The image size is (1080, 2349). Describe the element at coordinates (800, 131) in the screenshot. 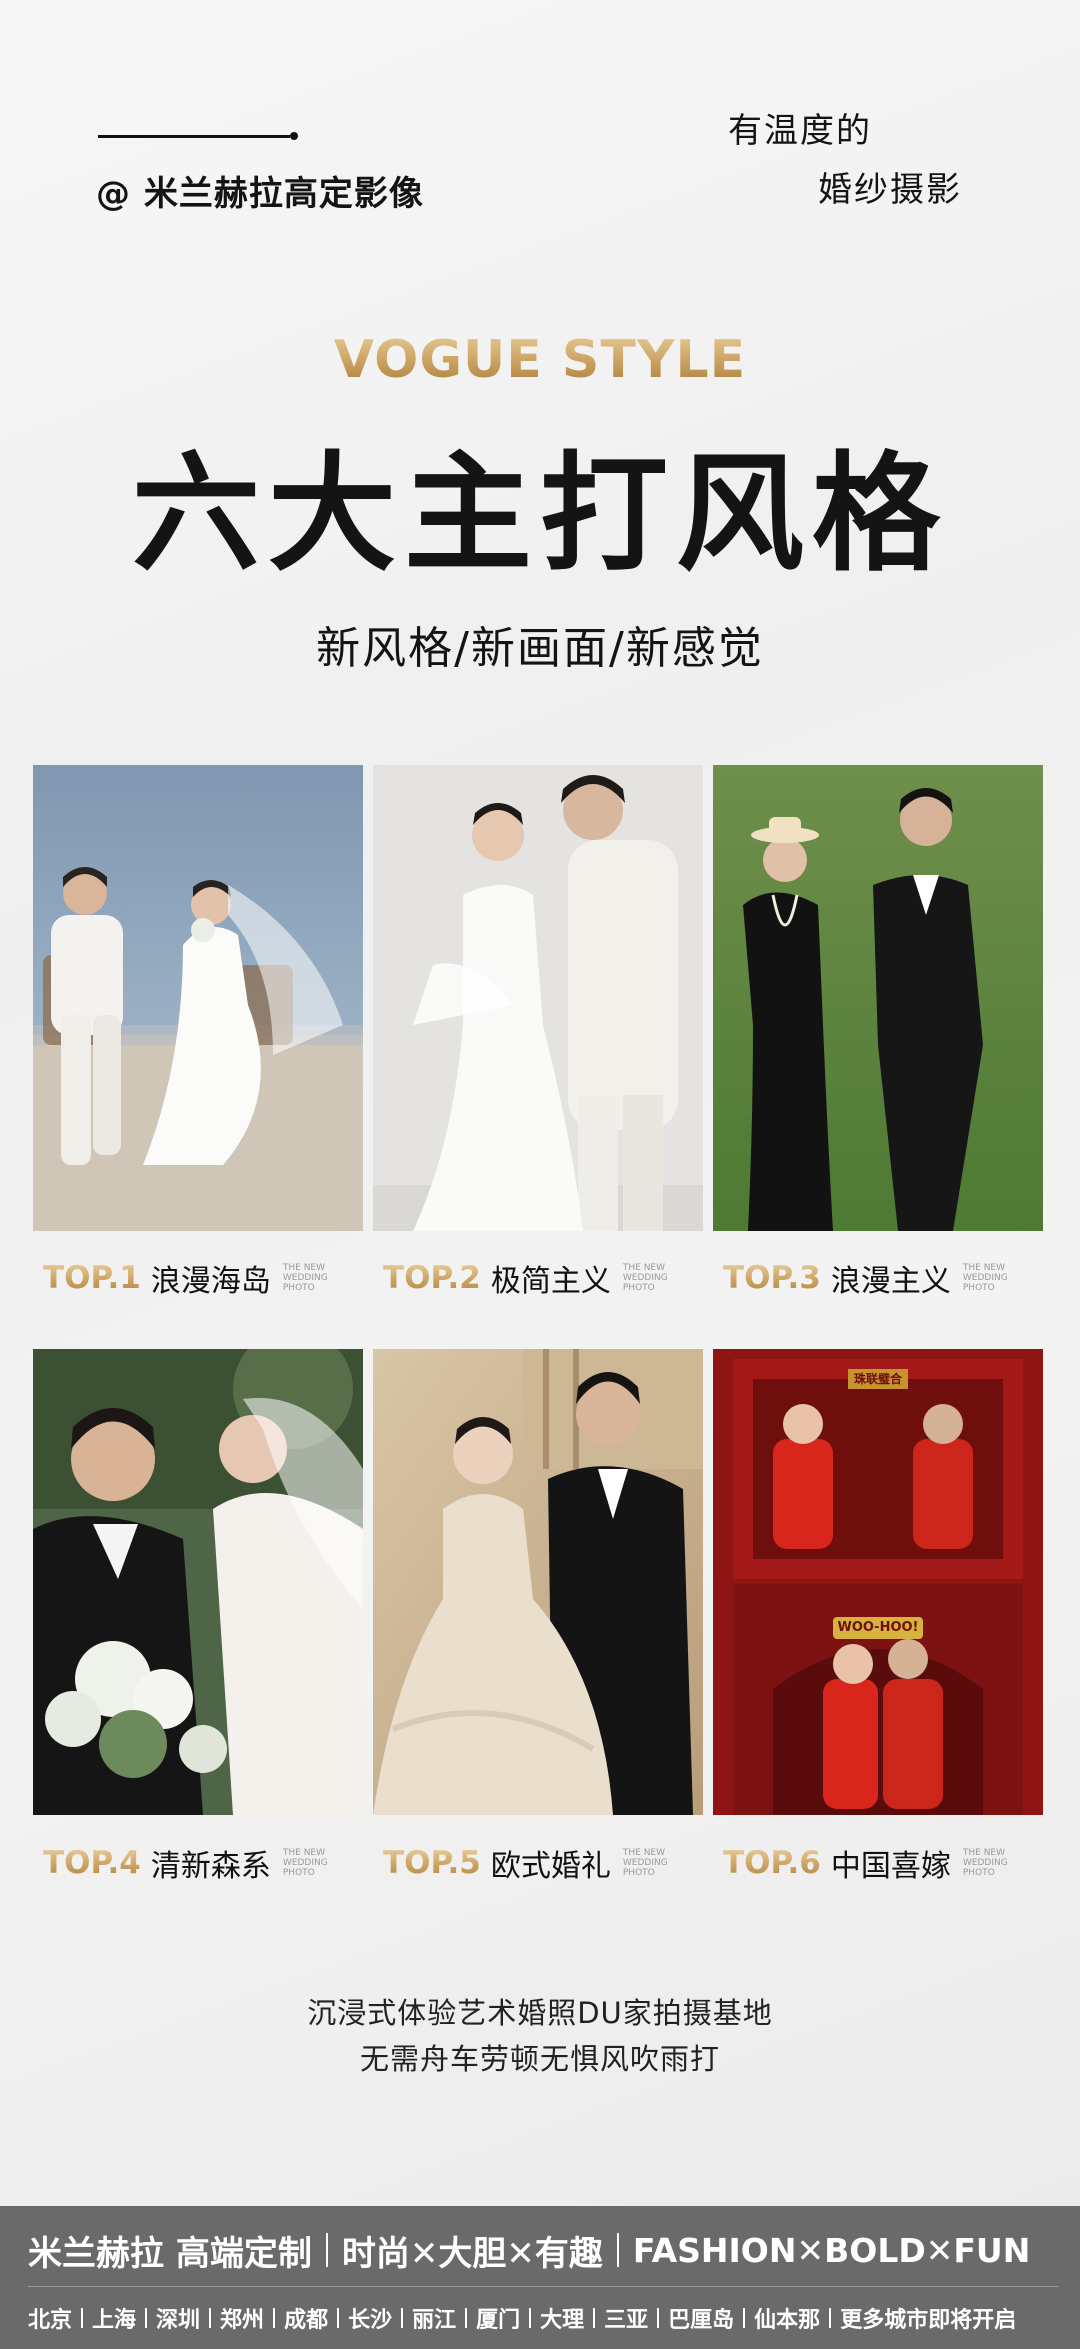

I see `tagline-line1: 有温度的` at that location.